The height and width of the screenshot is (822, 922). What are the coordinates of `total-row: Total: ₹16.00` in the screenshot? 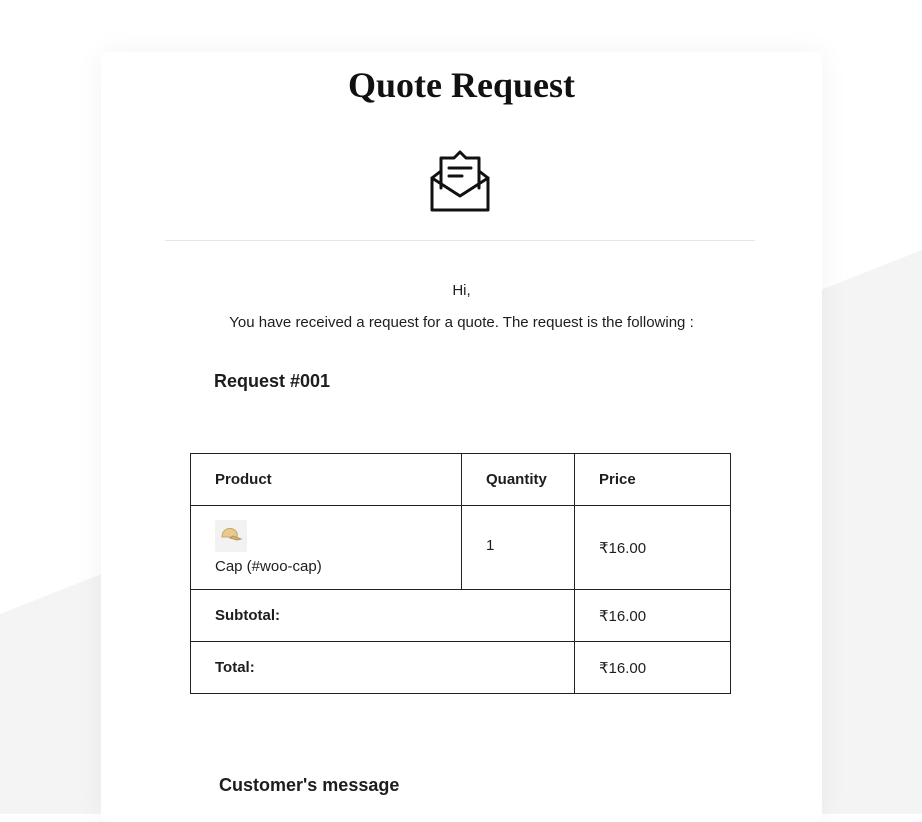 It's located at (460, 667).